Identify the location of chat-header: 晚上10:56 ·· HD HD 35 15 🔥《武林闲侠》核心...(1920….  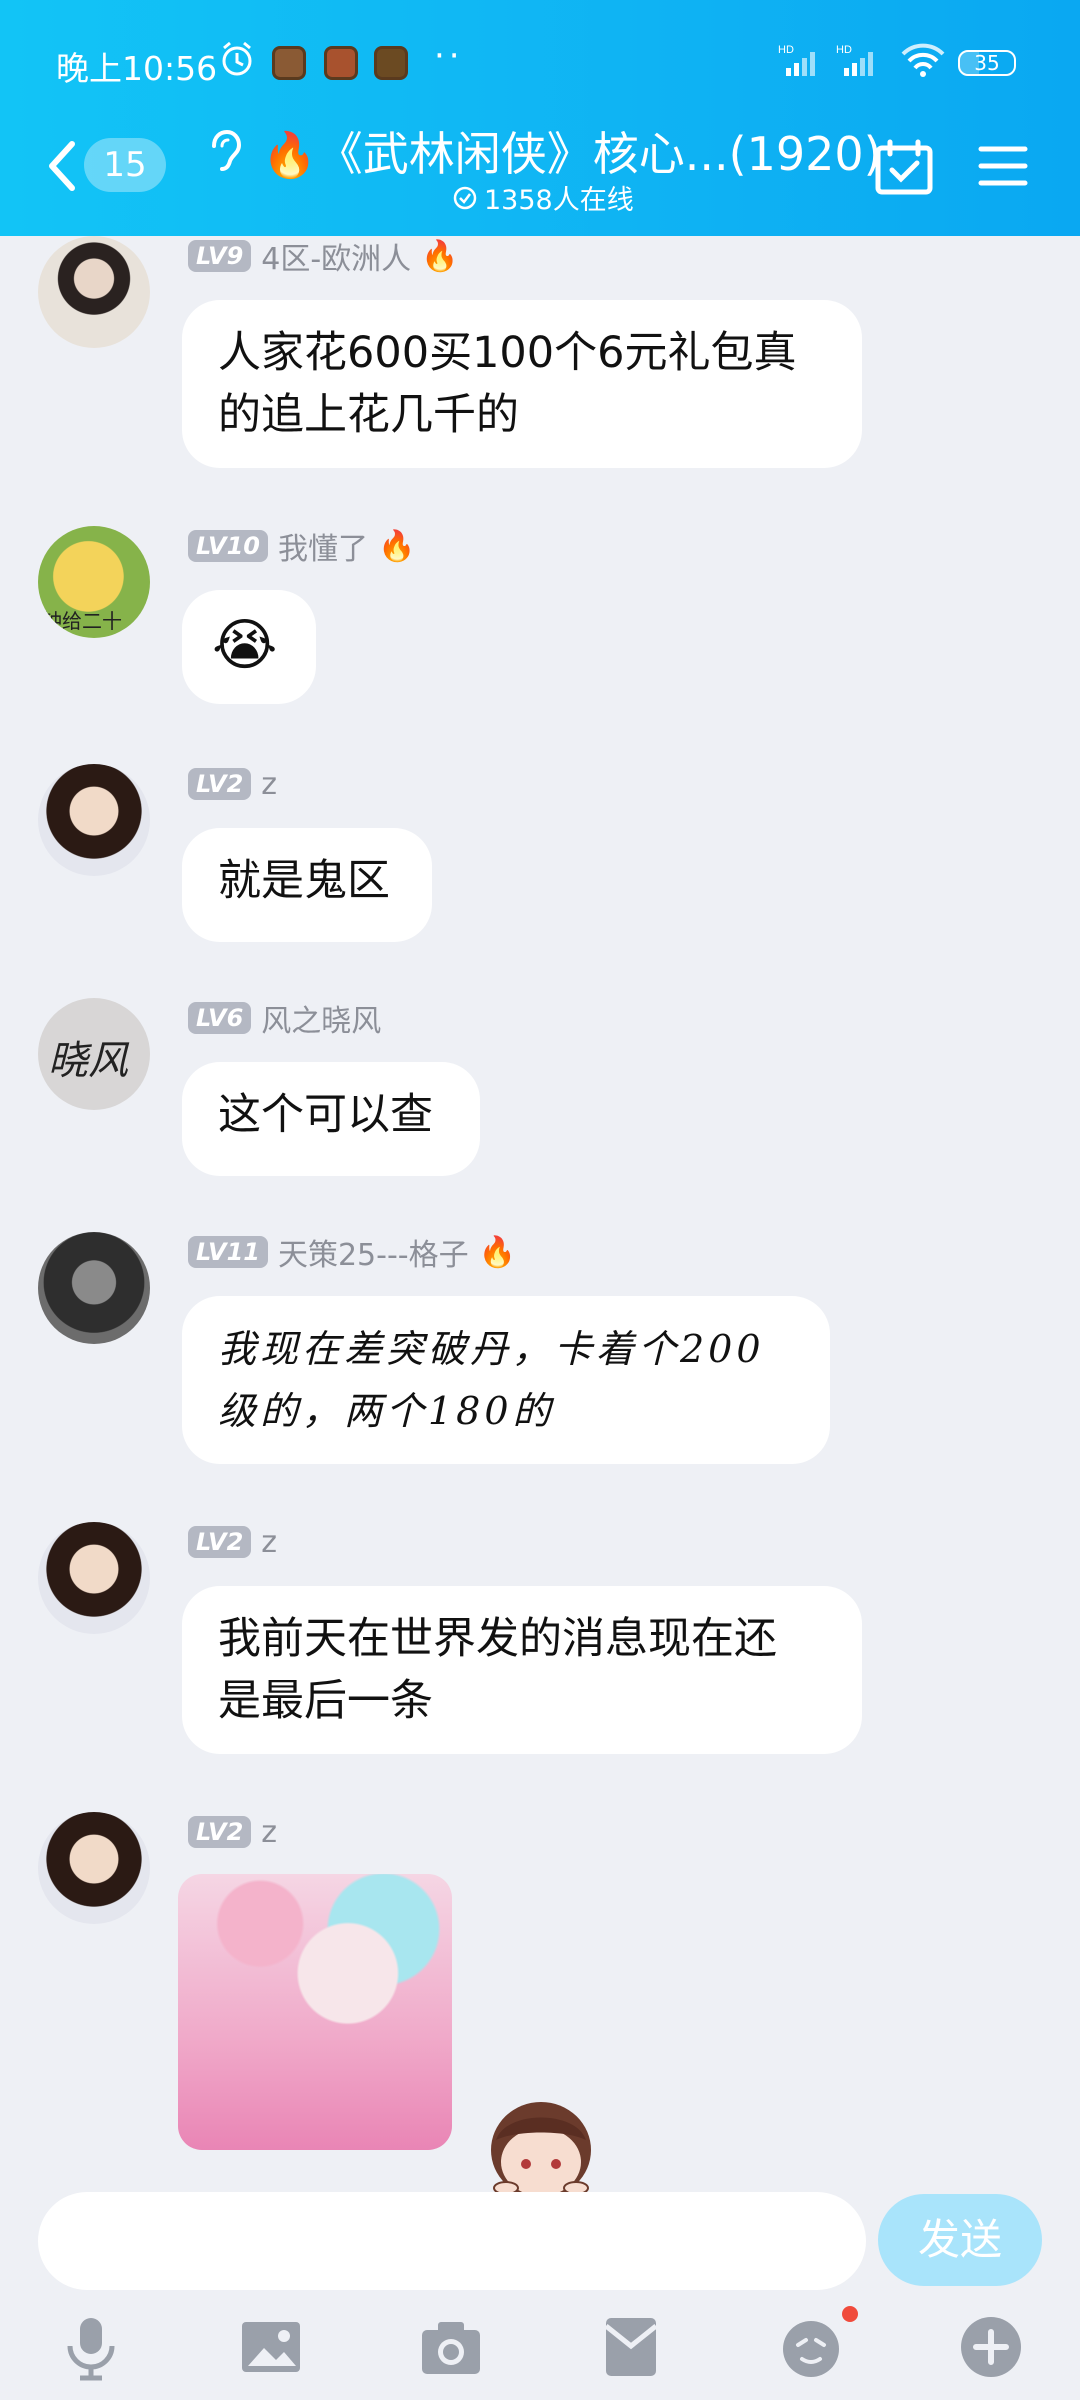
(540, 118).